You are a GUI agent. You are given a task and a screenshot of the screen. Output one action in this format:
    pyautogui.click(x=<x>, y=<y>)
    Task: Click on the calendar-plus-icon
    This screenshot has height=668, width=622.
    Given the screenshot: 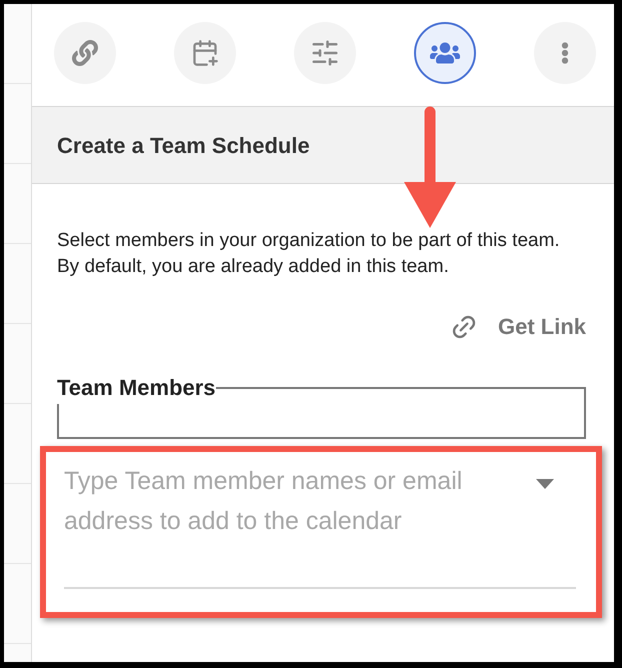 What is the action you would take?
    pyautogui.click(x=205, y=53)
    